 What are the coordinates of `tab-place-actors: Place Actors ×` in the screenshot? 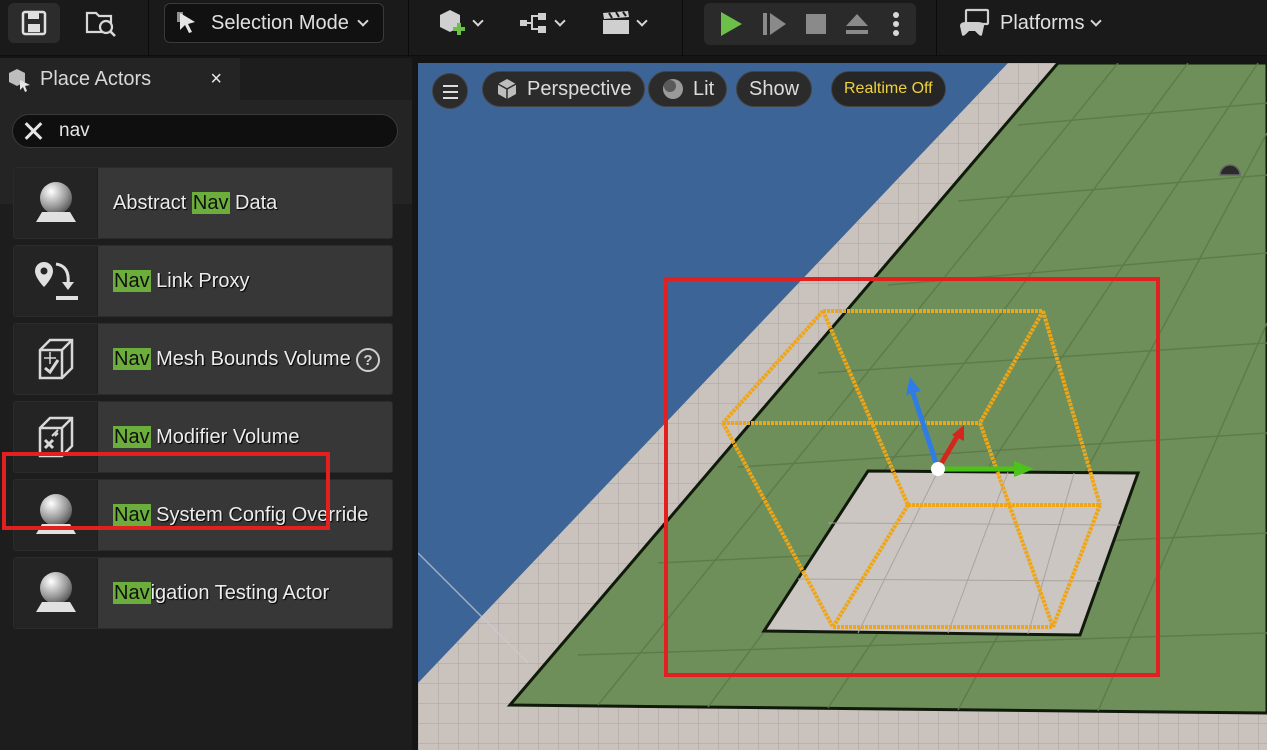 It's located at (120, 79).